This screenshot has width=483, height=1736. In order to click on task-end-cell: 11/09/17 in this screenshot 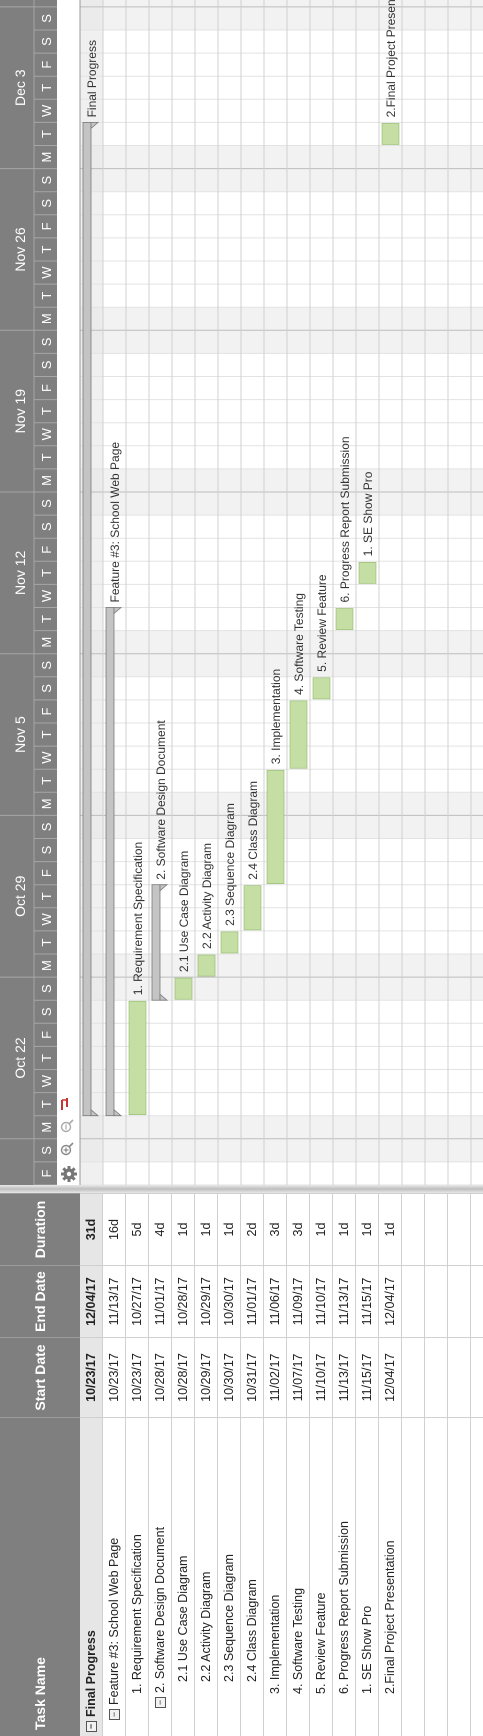, I will do `click(298, 1301)`.